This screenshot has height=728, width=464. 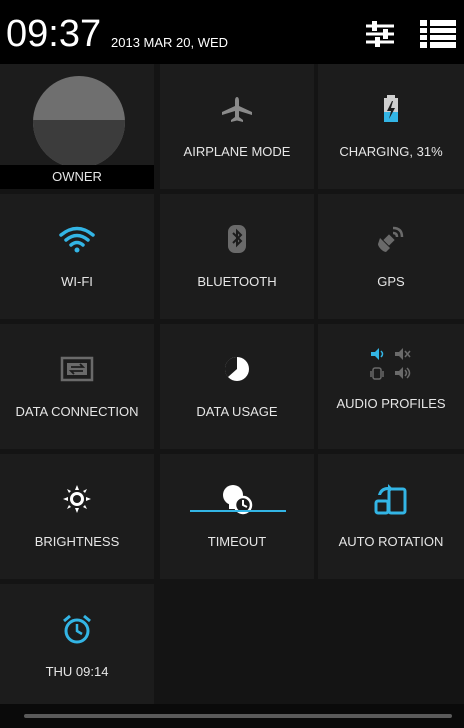 I want to click on gps-satellite-icon, so click(x=391, y=239).